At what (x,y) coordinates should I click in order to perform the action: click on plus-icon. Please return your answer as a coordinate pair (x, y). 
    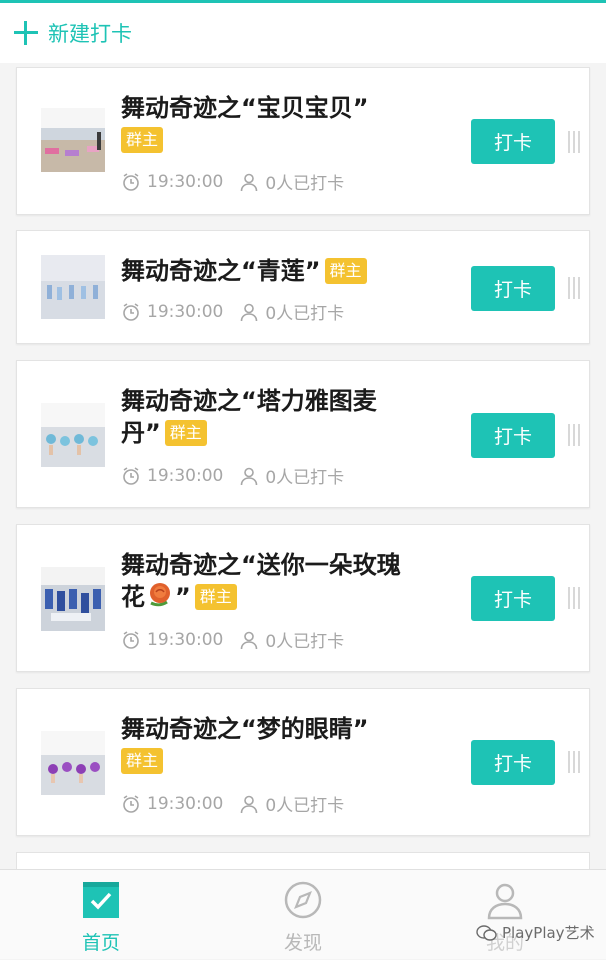
    Looking at the image, I should click on (26, 33).